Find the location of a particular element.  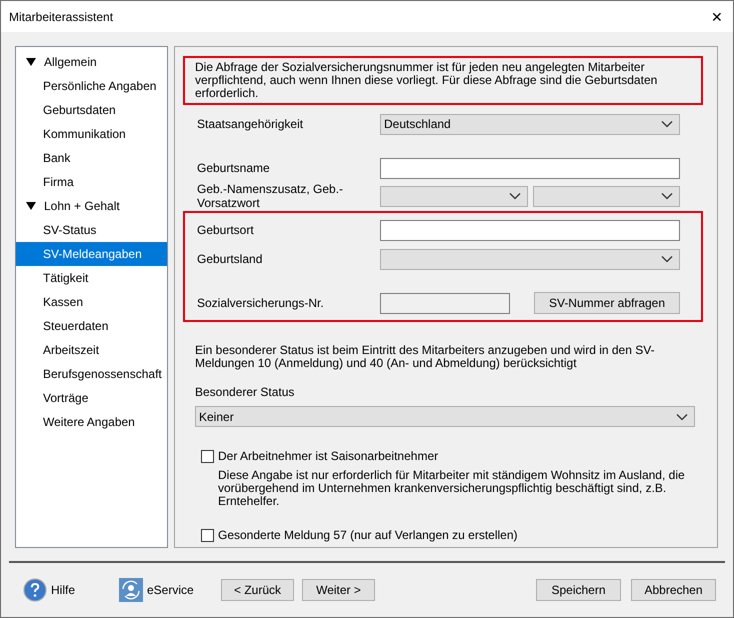

tree-group: Allgemein is located at coordinates (70, 62).